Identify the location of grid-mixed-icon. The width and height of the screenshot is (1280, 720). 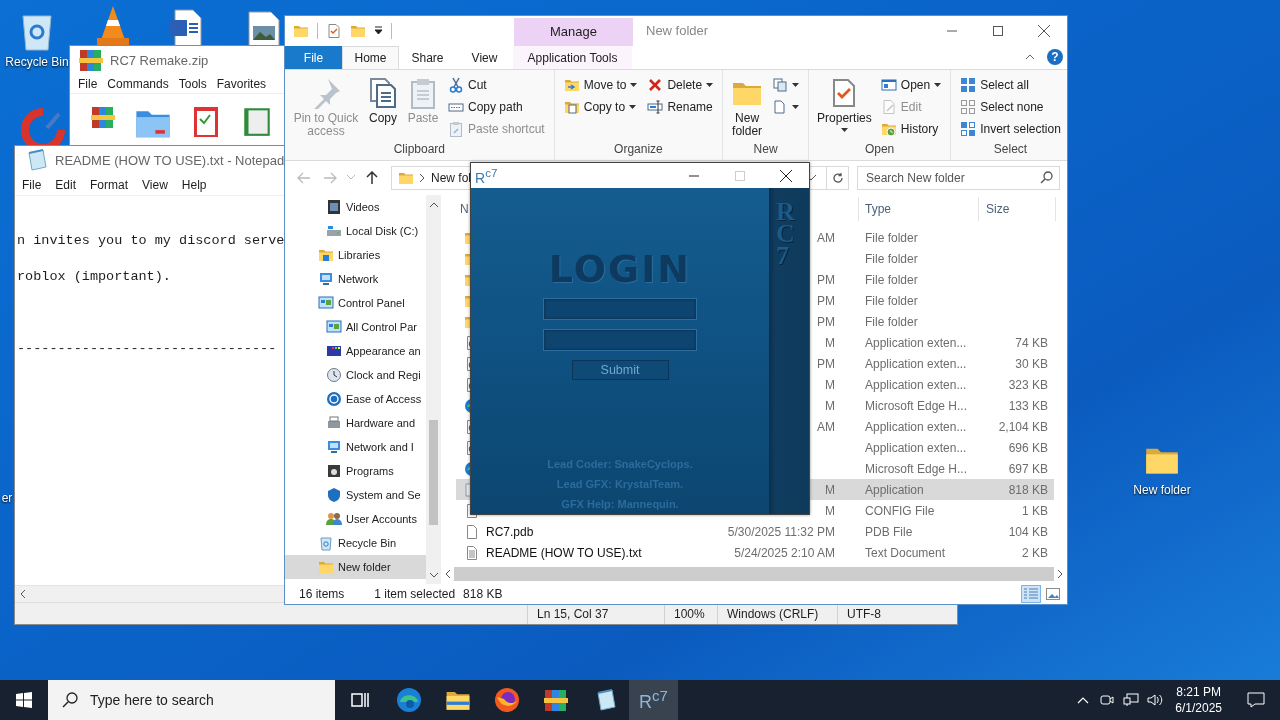
(968, 128).